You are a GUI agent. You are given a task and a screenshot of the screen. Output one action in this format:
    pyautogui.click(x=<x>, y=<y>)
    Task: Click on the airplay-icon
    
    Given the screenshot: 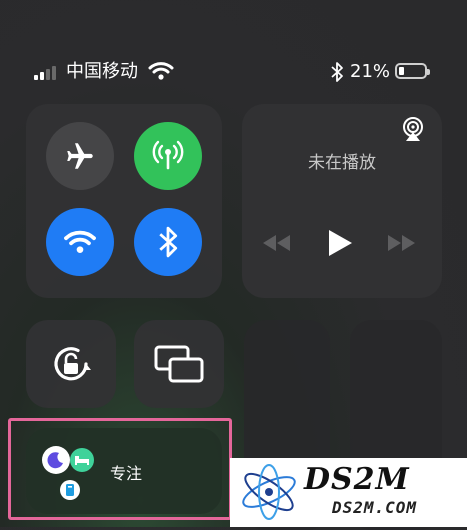 What is the action you would take?
    pyautogui.click(x=413, y=129)
    